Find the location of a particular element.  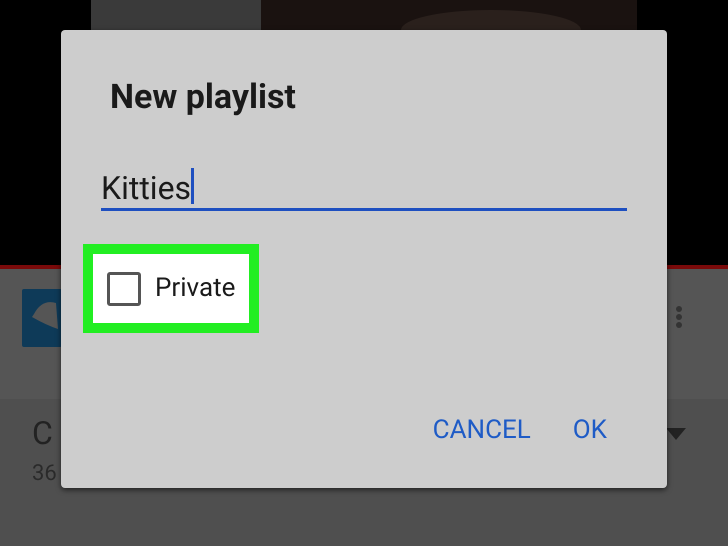

dialog-title: New playlist is located at coordinates (203, 97).